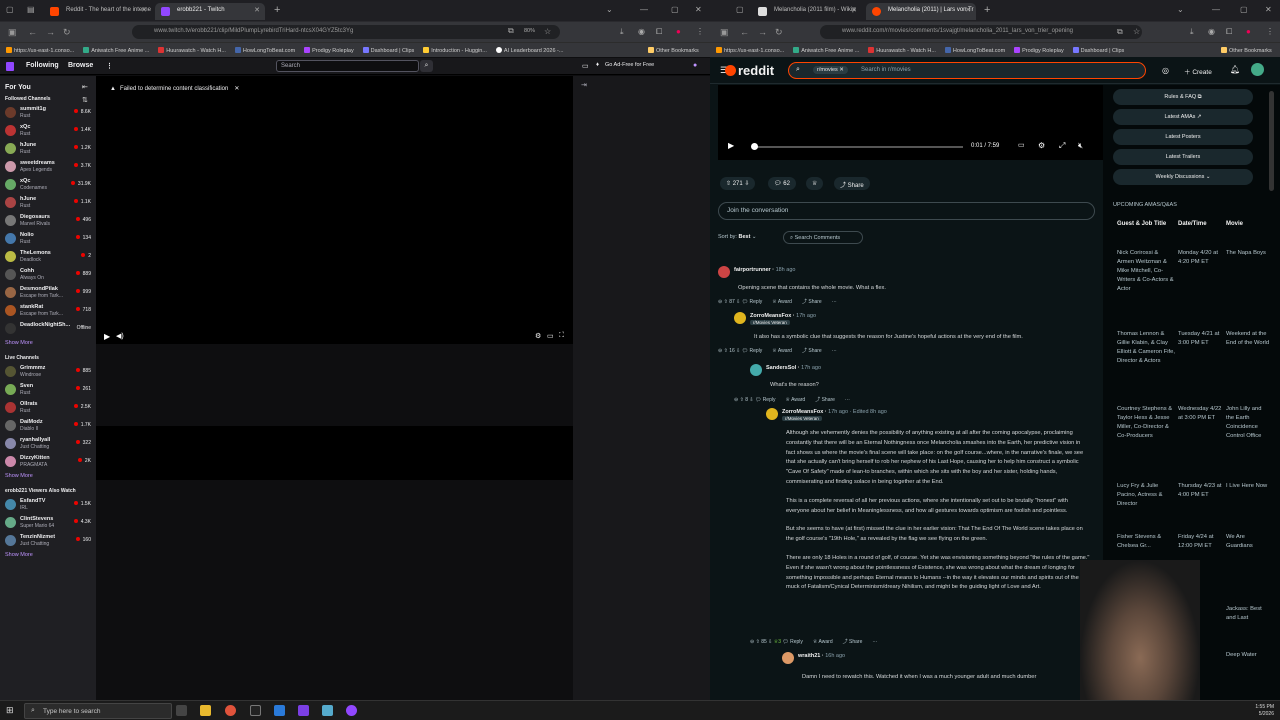 The image size is (1280, 720). Describe the element at coordinates (120, 336) in the screenshot. I see `volume-icon: ◀)` at that location.